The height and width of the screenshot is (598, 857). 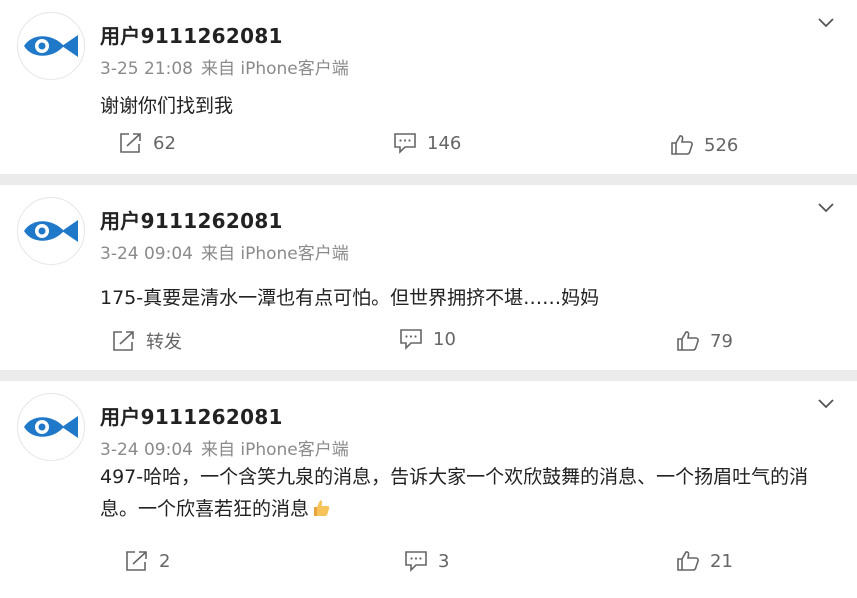 I want to click on like-count: 526, so click(x=721, y=145).